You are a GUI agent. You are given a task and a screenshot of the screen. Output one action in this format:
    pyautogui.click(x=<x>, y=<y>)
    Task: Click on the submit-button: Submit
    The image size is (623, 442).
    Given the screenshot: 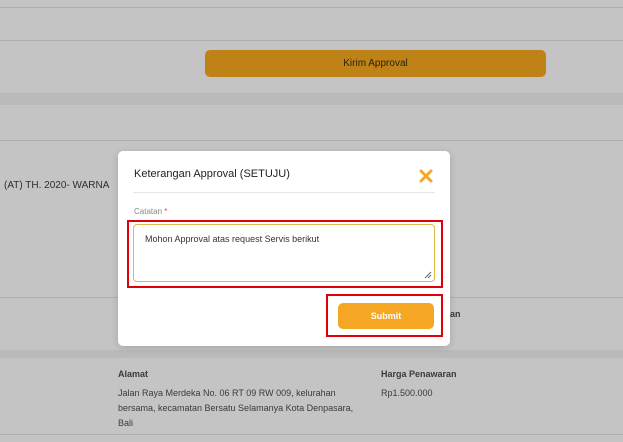 What is the action you would take?
    pyautogui.click(x=386, y=316)
    